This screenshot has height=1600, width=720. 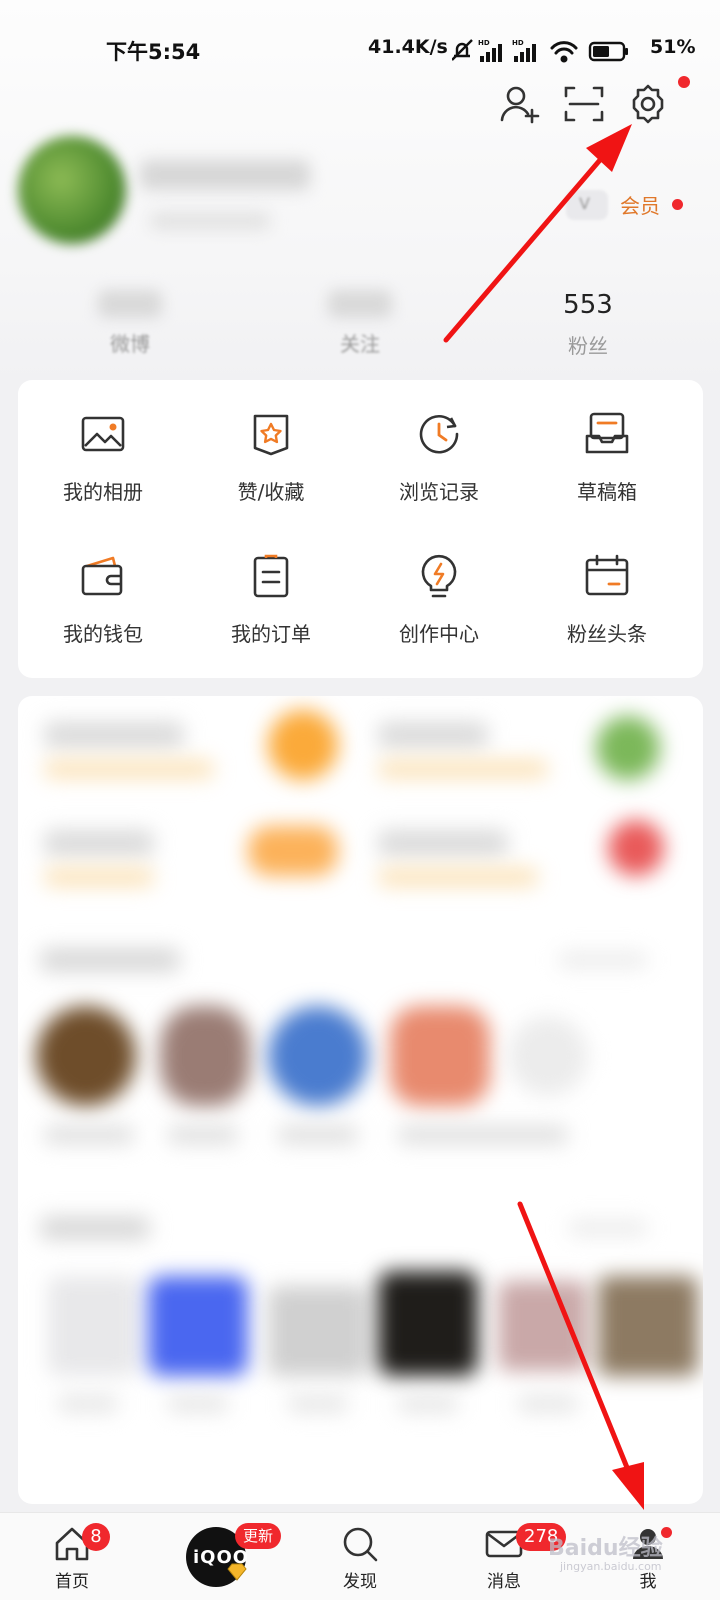 What do you see at coordinates (103, 634) in the screenshot?
I see `menu-item-label: 我的钱包` at bounding box center [103, 634].